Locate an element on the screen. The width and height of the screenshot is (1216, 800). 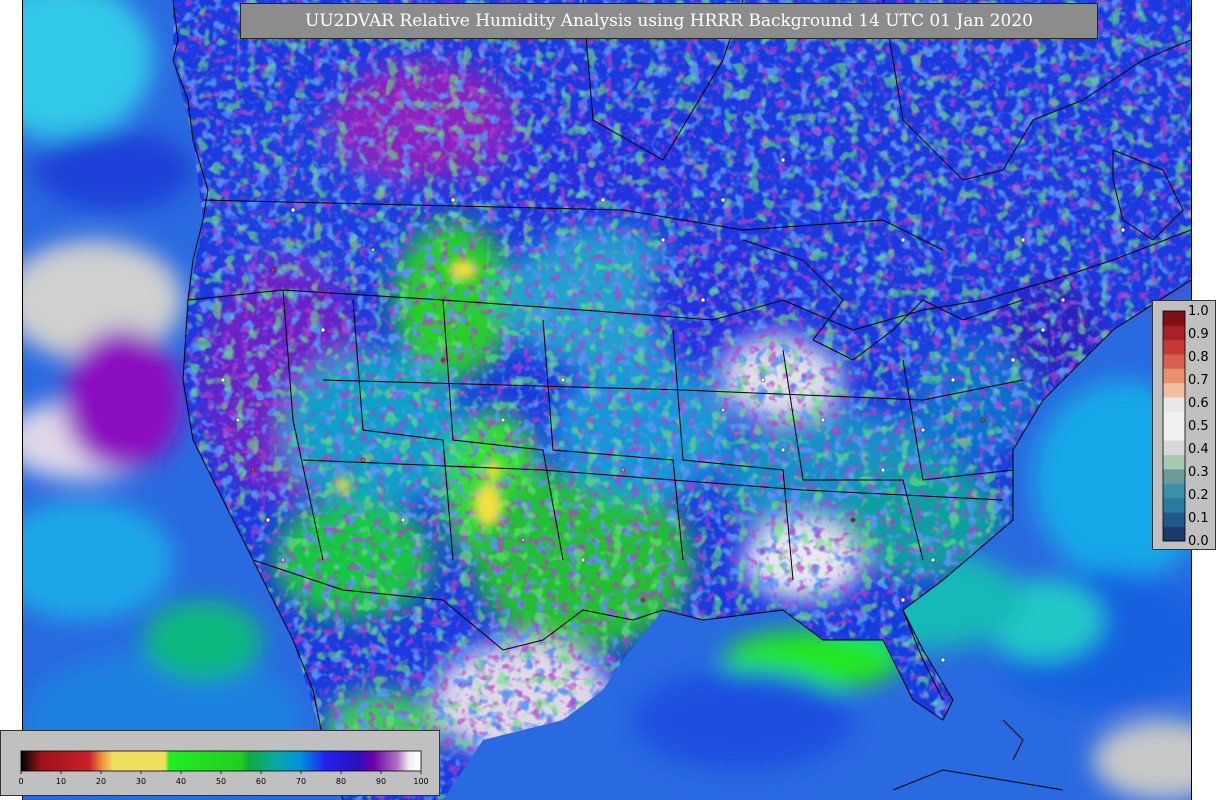
station-colorbar: 0.0 0.1 0.2 0.3 0.4 0.5 0.6 0.7 0.8 0.9 1.0 is located at coordinates (1184, 425).